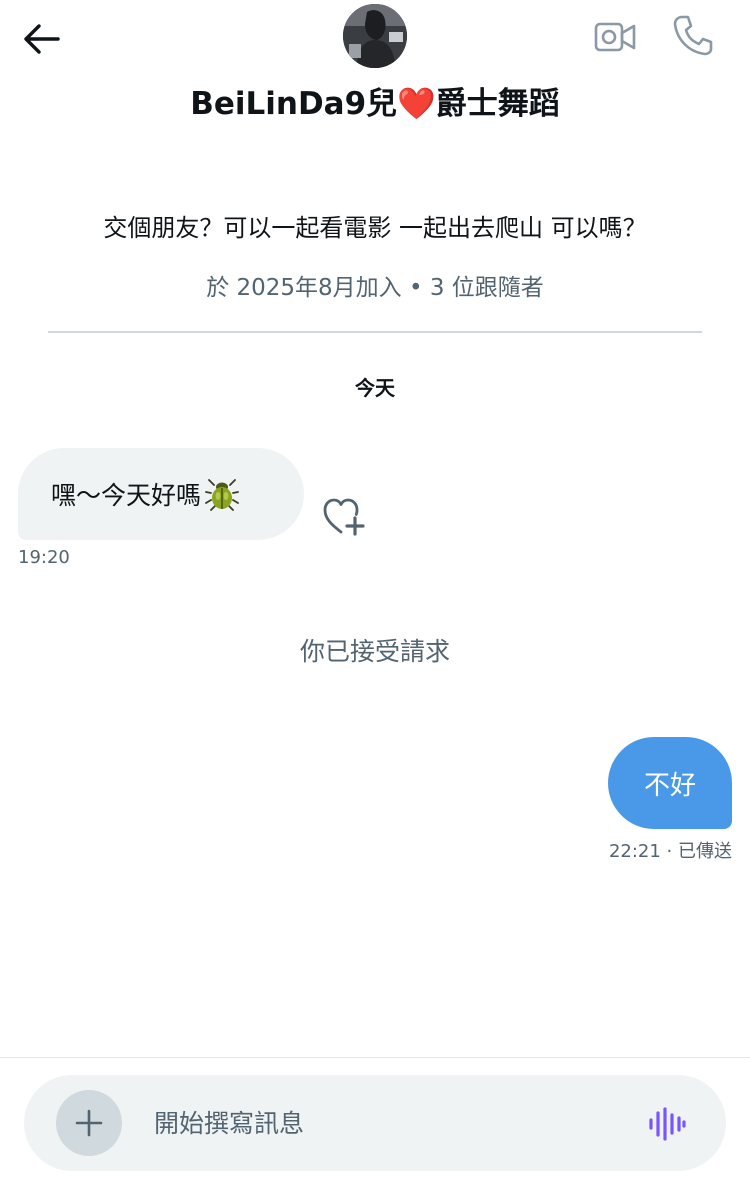 The image size is (750, 1180). Describe the element at coordinates (669, 785) in the screenshot. I see `message-text: 不好` at that location.